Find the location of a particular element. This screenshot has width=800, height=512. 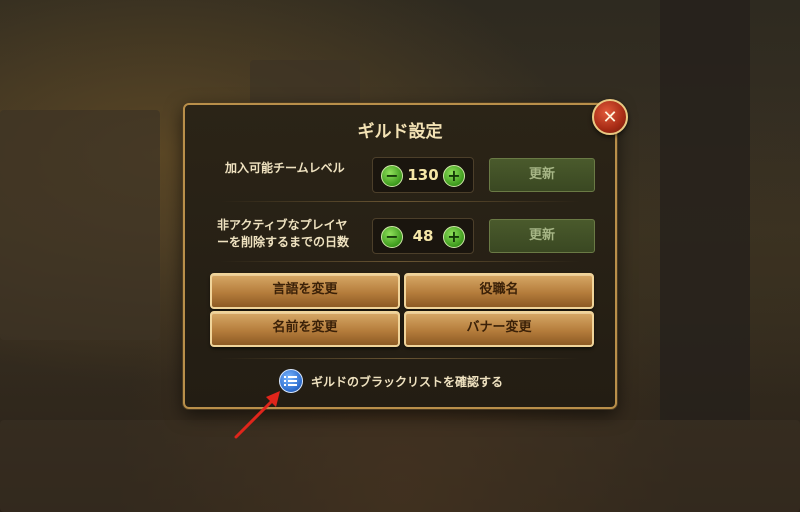

change-name-button: 名前を変更 is located at coordinates (305, 329).